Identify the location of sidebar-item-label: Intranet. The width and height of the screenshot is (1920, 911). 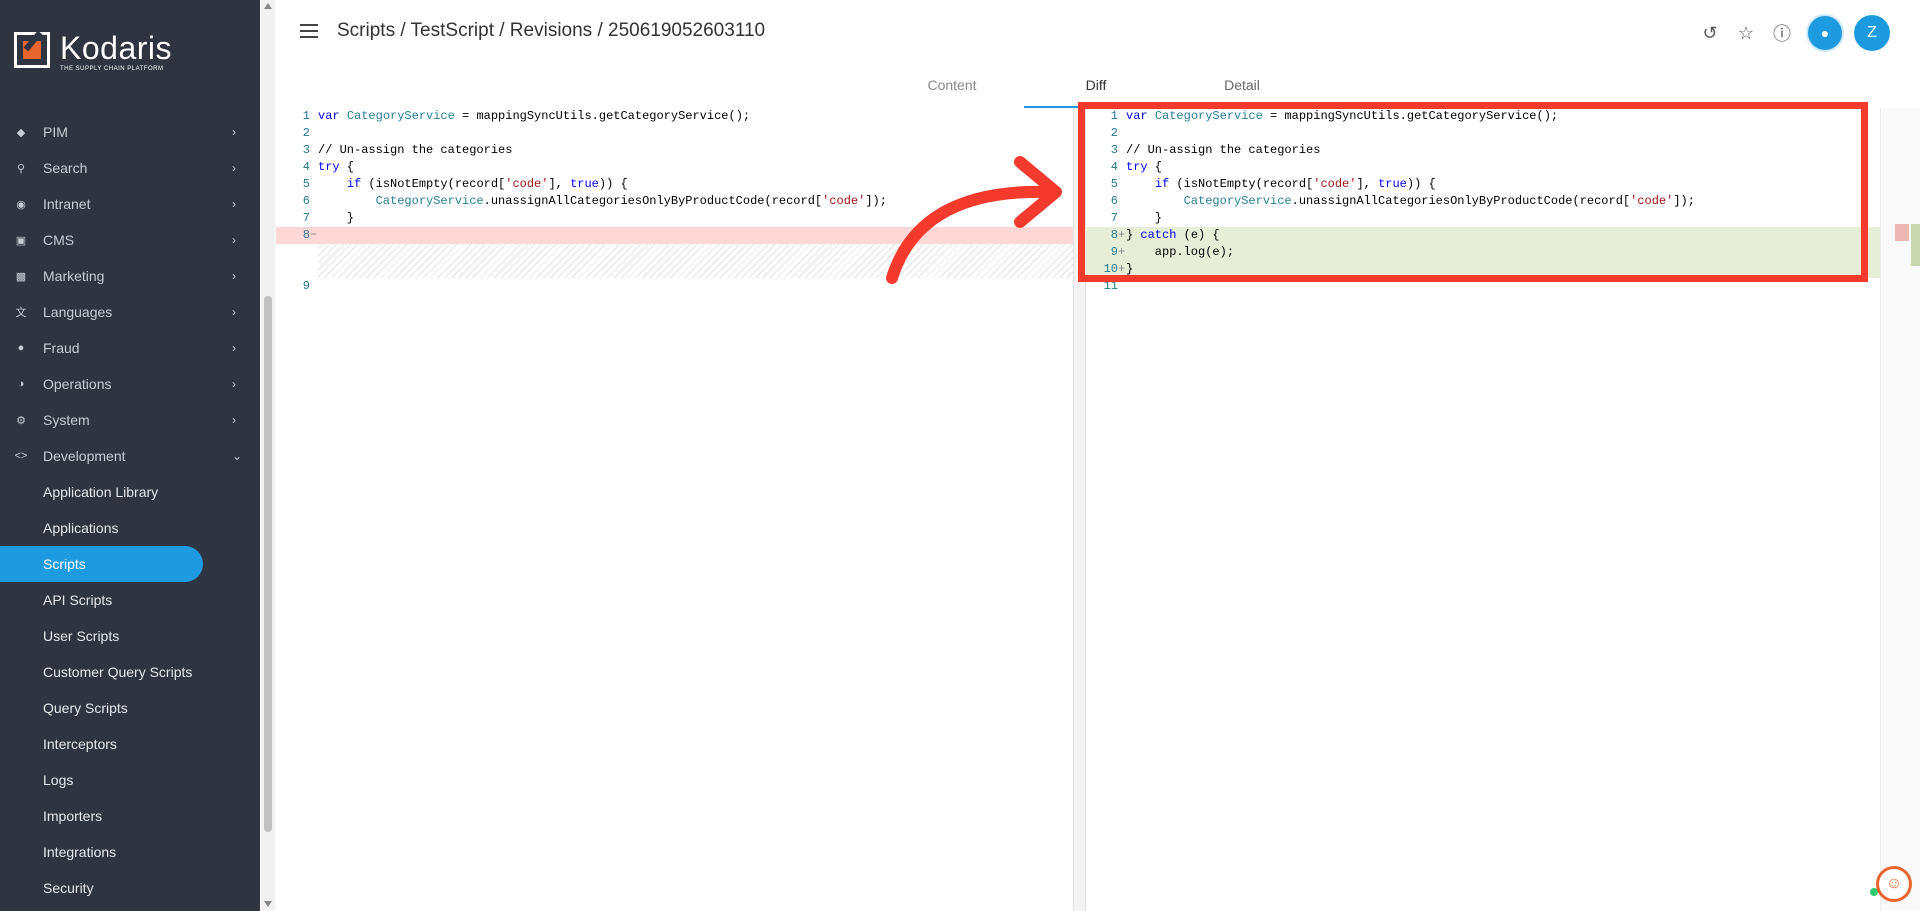
(67, 204).